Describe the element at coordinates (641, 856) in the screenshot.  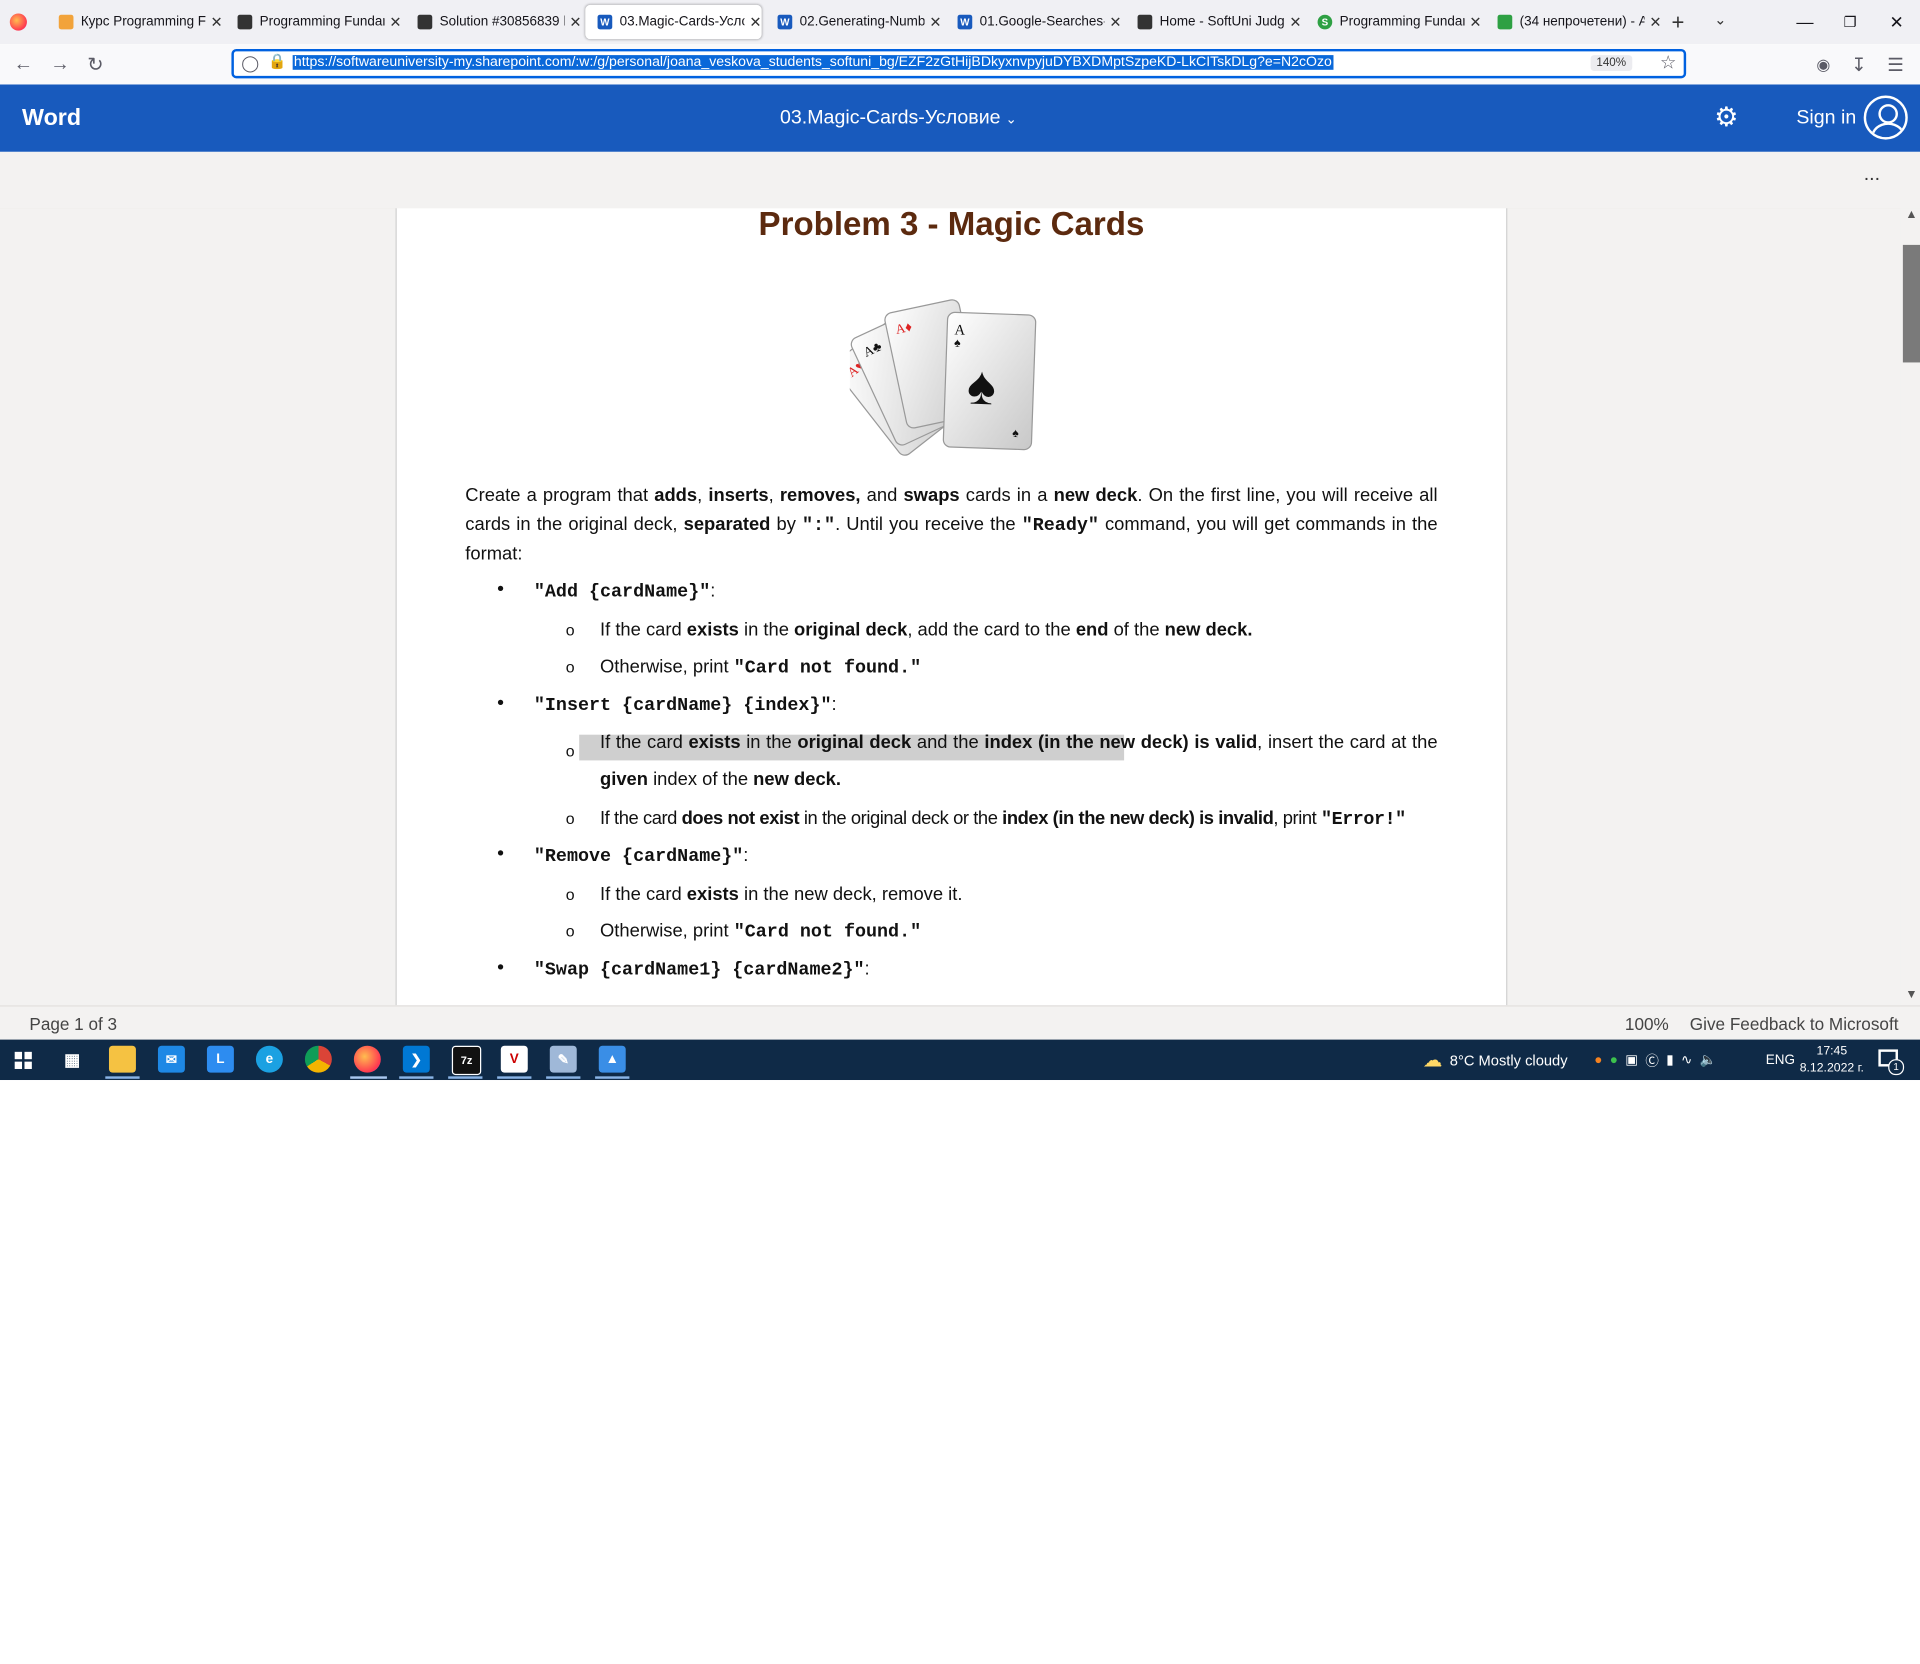
I see `command-remove: "Remove {cardName}":` at that location.